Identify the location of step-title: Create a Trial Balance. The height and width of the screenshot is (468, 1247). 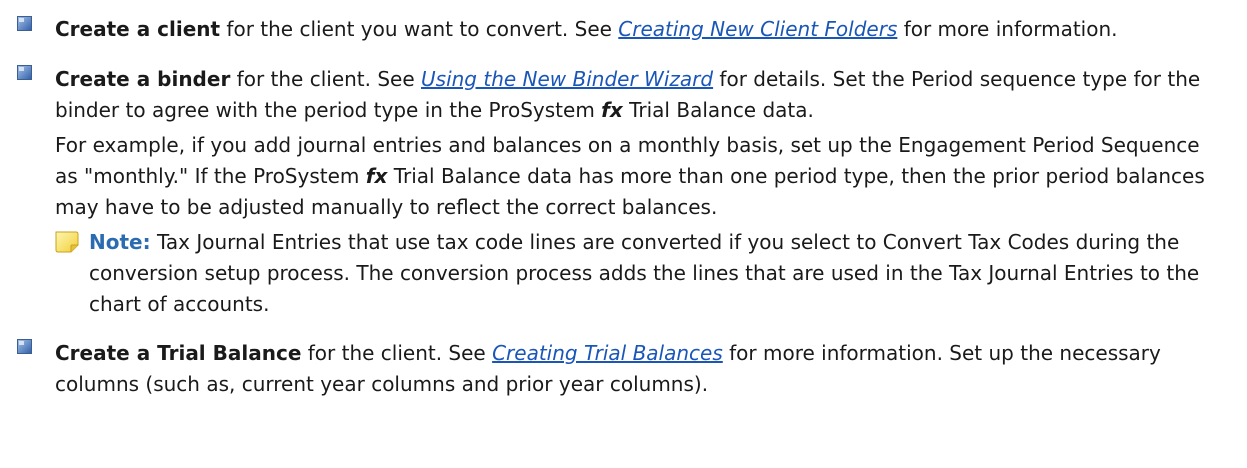
(178, 353).